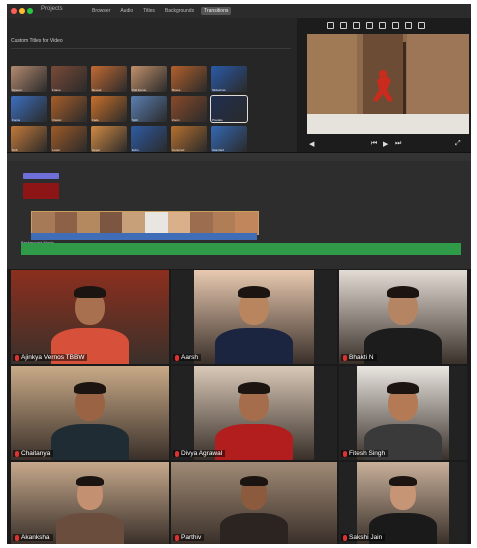 This screenshot has width=477, height=548. What do you see at coordinates (254, 413) in the screenshot?
I see `participant-tile: Divya Agrawal` at bounding box center [254, 413].